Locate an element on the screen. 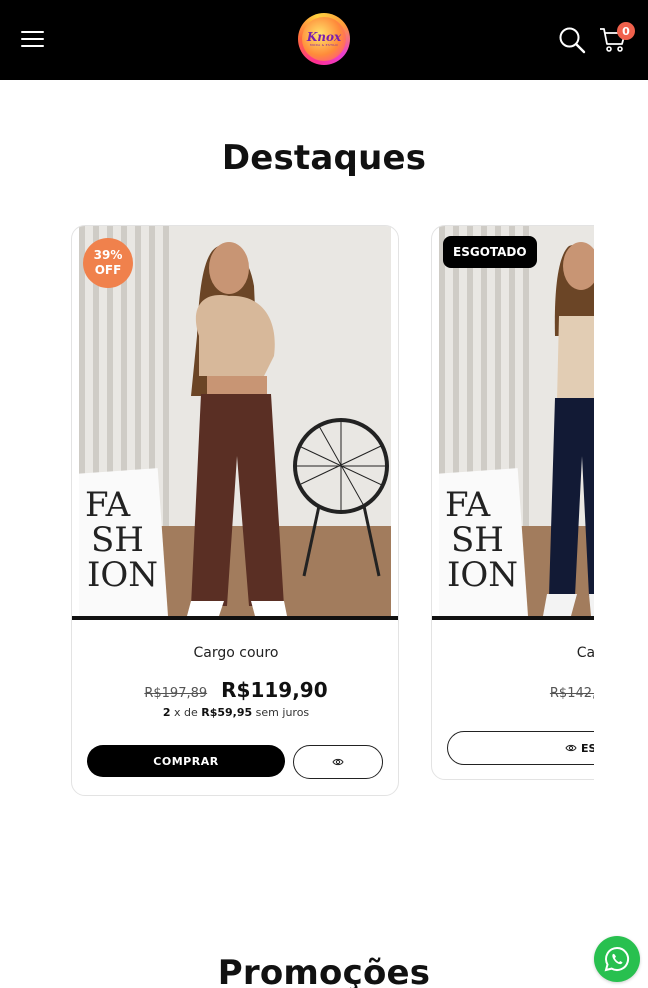  old-price: R$142,89 is located at coordinates (571, 693).